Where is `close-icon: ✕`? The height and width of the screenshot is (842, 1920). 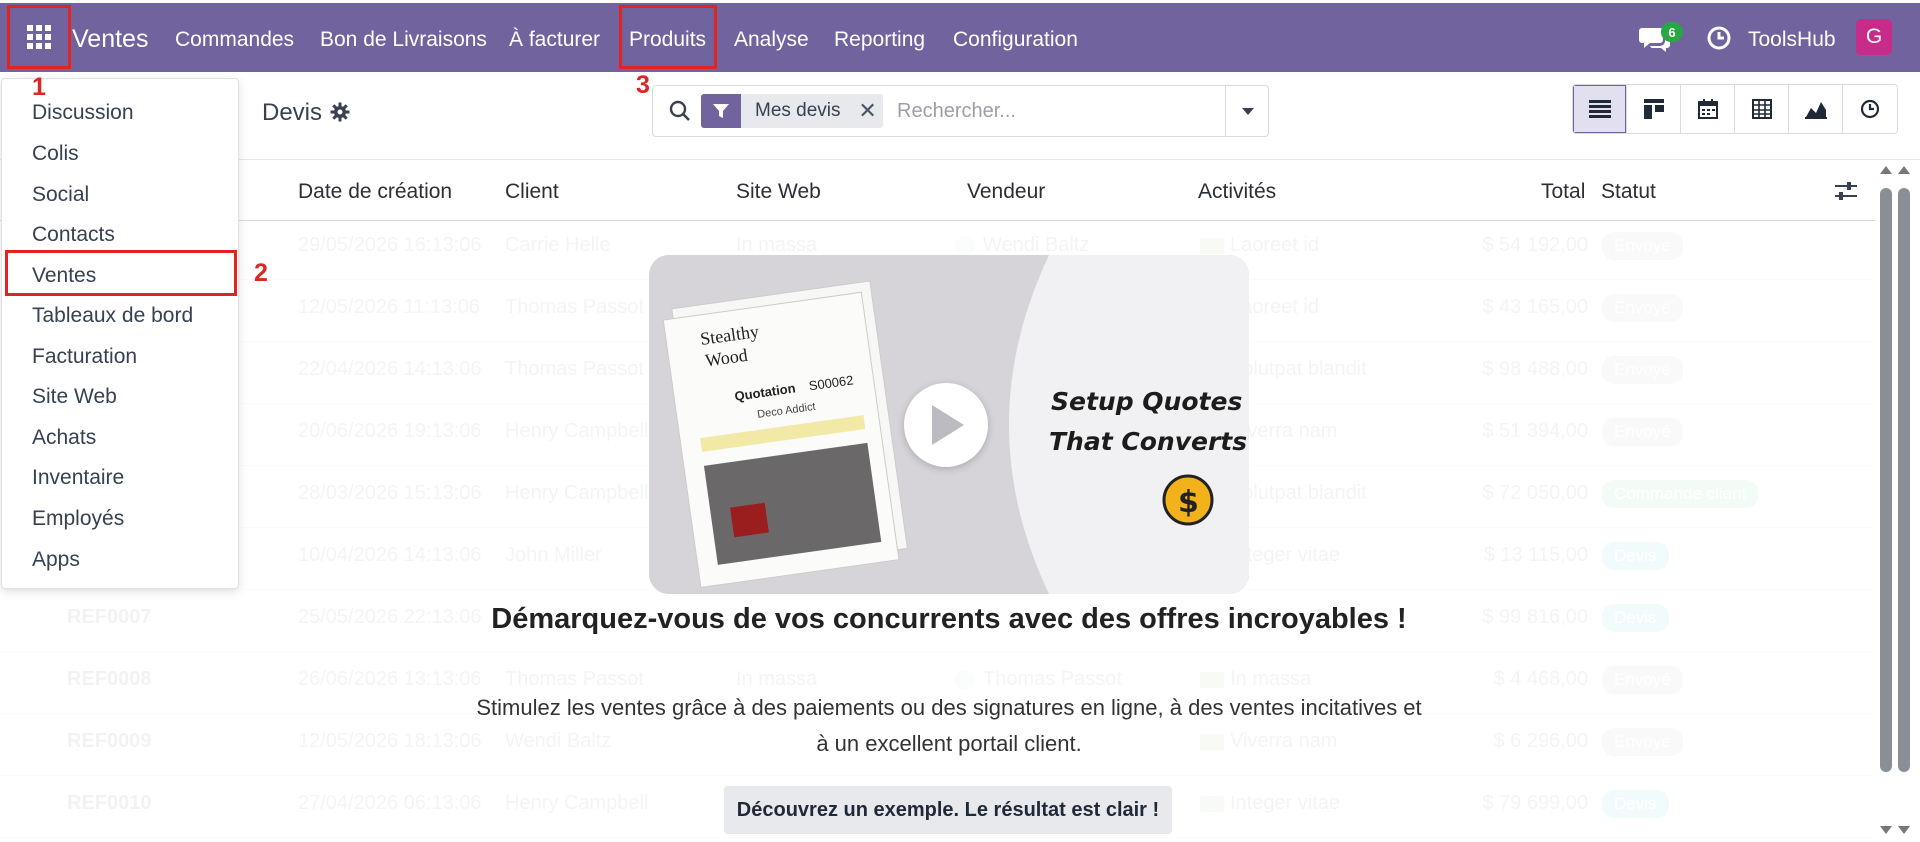
close-icon: ✕ is located at coordinates (868, 111).